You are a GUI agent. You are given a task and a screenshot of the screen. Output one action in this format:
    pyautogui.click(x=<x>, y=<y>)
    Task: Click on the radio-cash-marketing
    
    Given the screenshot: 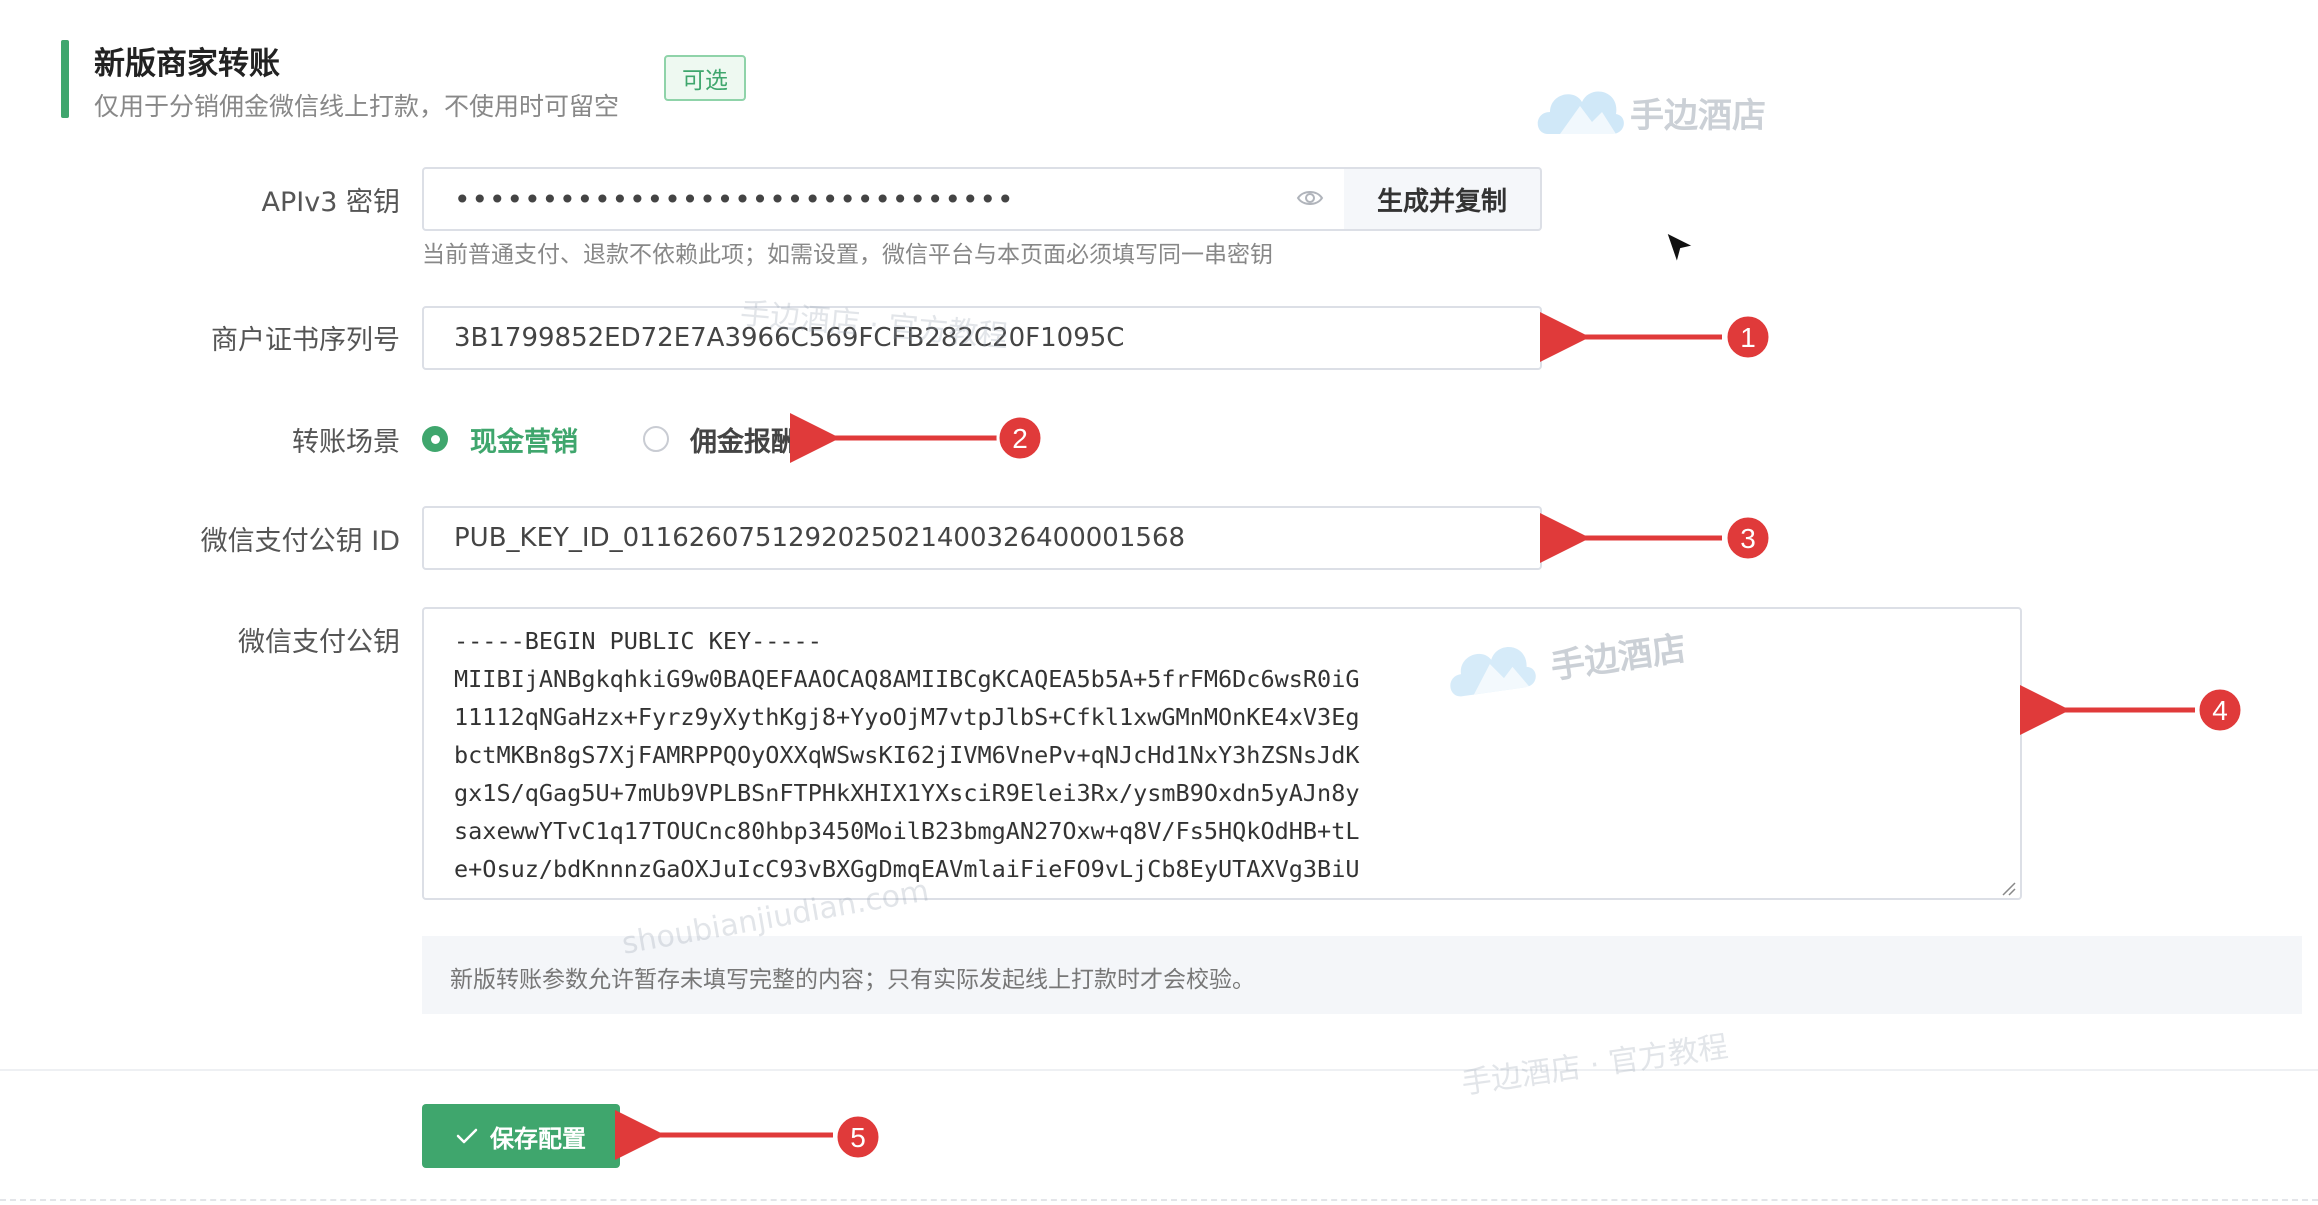 What is the action you would take?
    pyautogui.click(x=435, y=439)
    